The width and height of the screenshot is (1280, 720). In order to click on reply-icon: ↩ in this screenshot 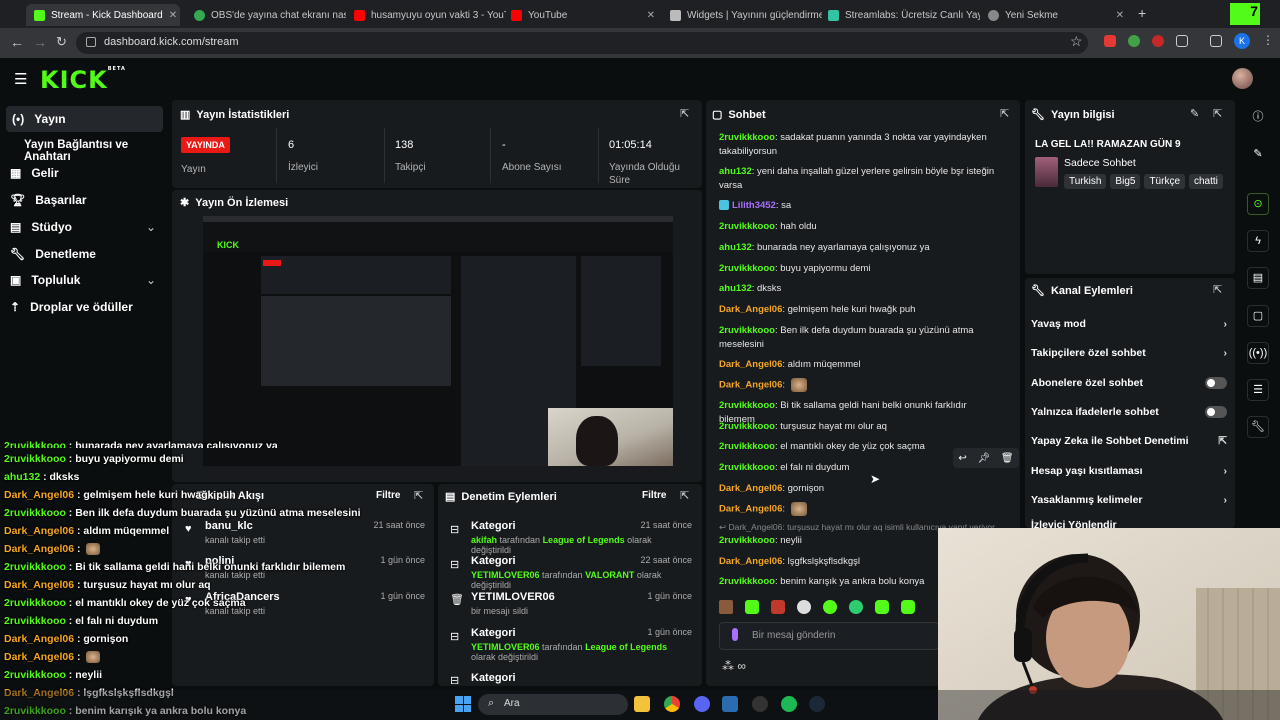, I will do `click(962, 458)`.